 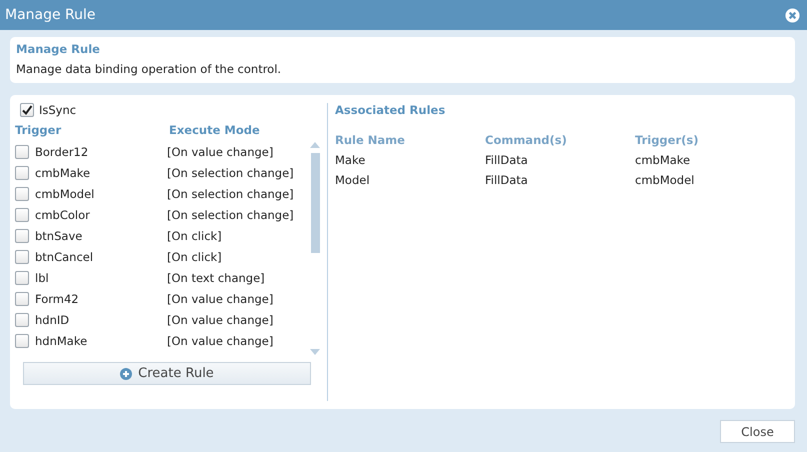 What do you see at coordinates (315, 145) in the screenshot?
I see `scroll-up-icon` at bounding box center [315, 145].